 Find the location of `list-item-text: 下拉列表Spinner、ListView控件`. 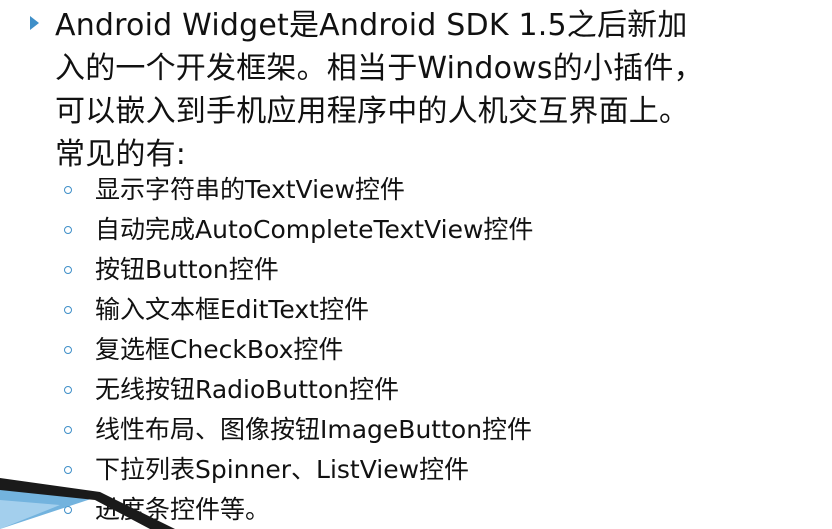

list-item-text: 下拉列表Spinner、ListView控件 is located at coordinates (282, 469).